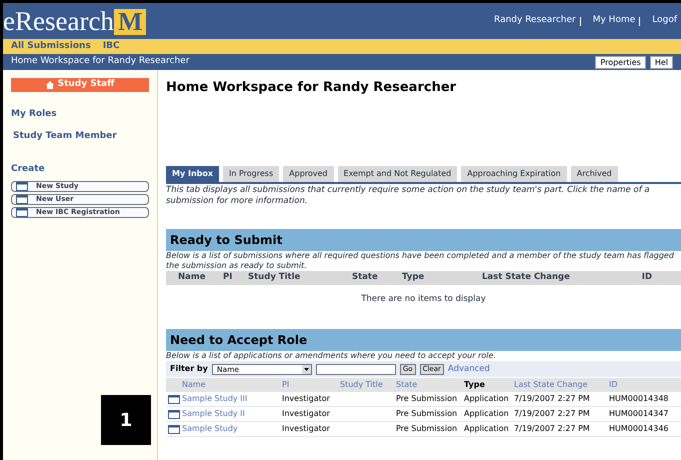 The image size is (681, 460). I want to click on tab: In Progress, so click(251, 174).